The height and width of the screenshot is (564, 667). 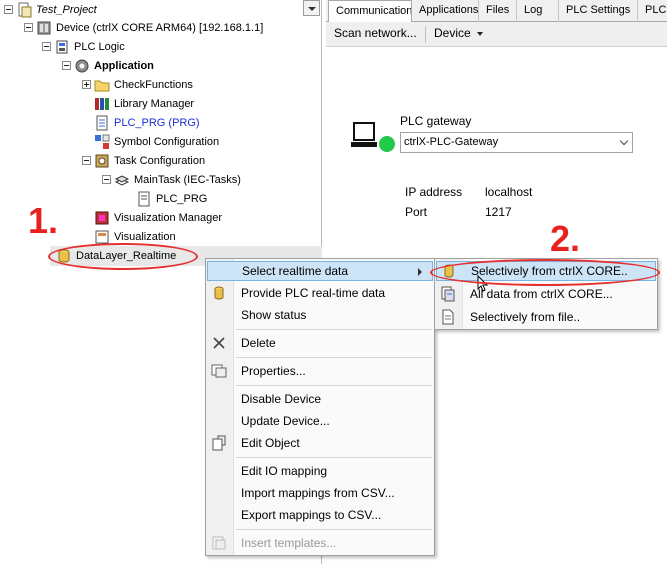 I want to click on tree-label: Application, so click(x=124, y=65).